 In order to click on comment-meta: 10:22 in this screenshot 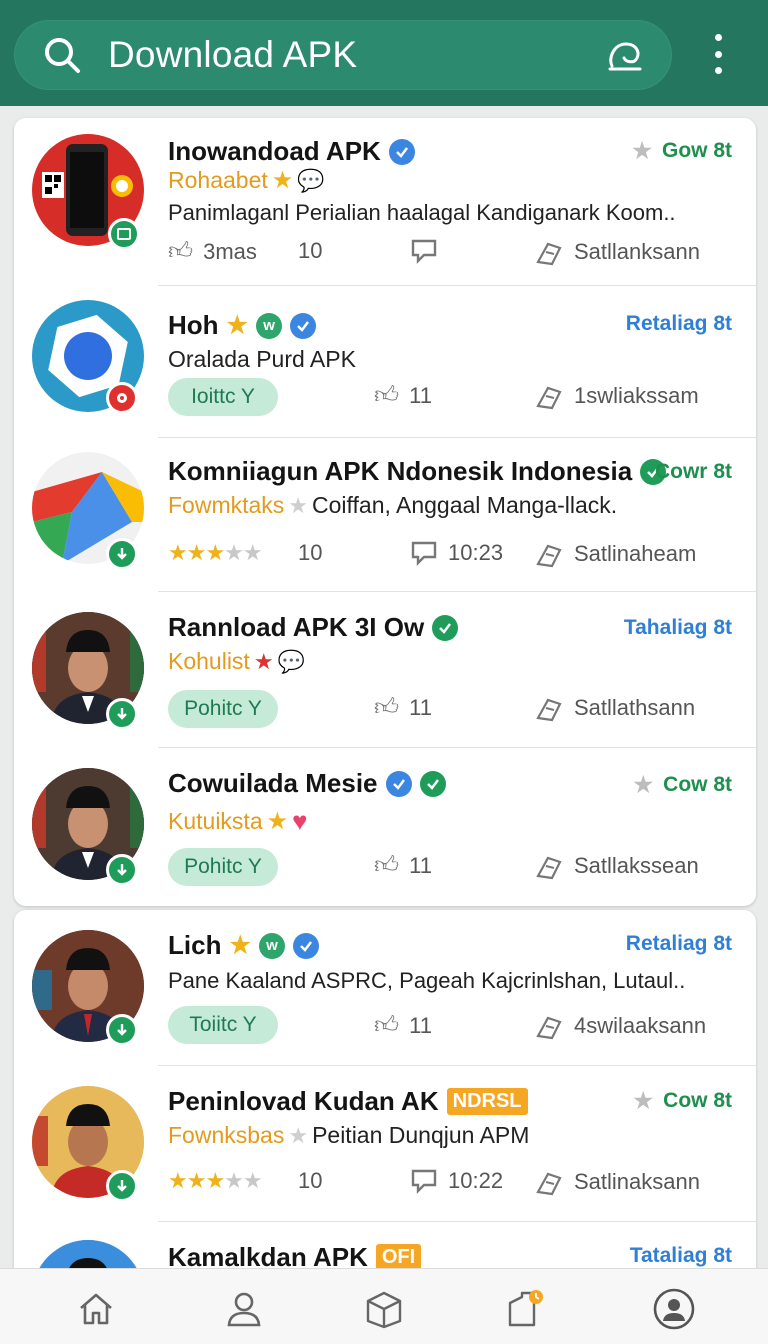, I will do `click(456, 1181)`.